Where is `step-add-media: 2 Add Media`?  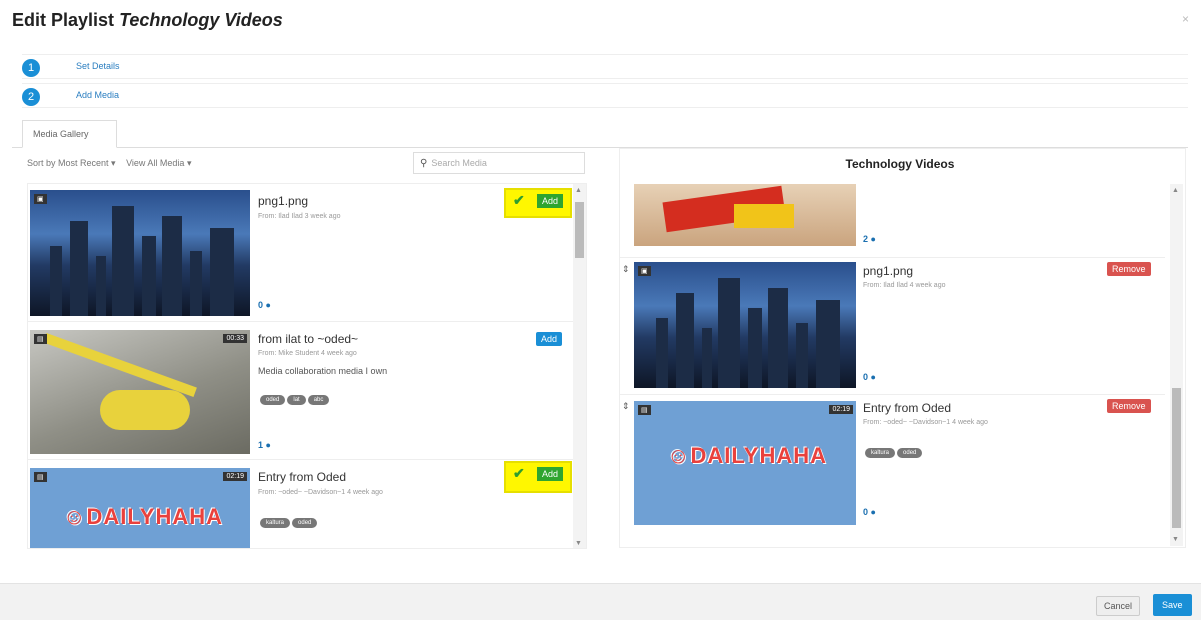
step-add-media: 2 Add Media is located at coordinates (605, 95).